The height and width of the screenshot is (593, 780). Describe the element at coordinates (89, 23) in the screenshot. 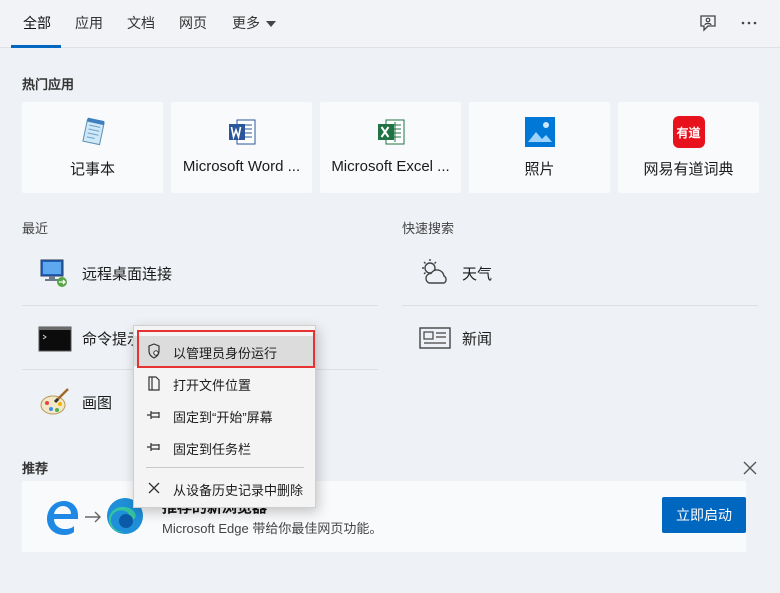

I see `tab-apps: 应用` at that location.